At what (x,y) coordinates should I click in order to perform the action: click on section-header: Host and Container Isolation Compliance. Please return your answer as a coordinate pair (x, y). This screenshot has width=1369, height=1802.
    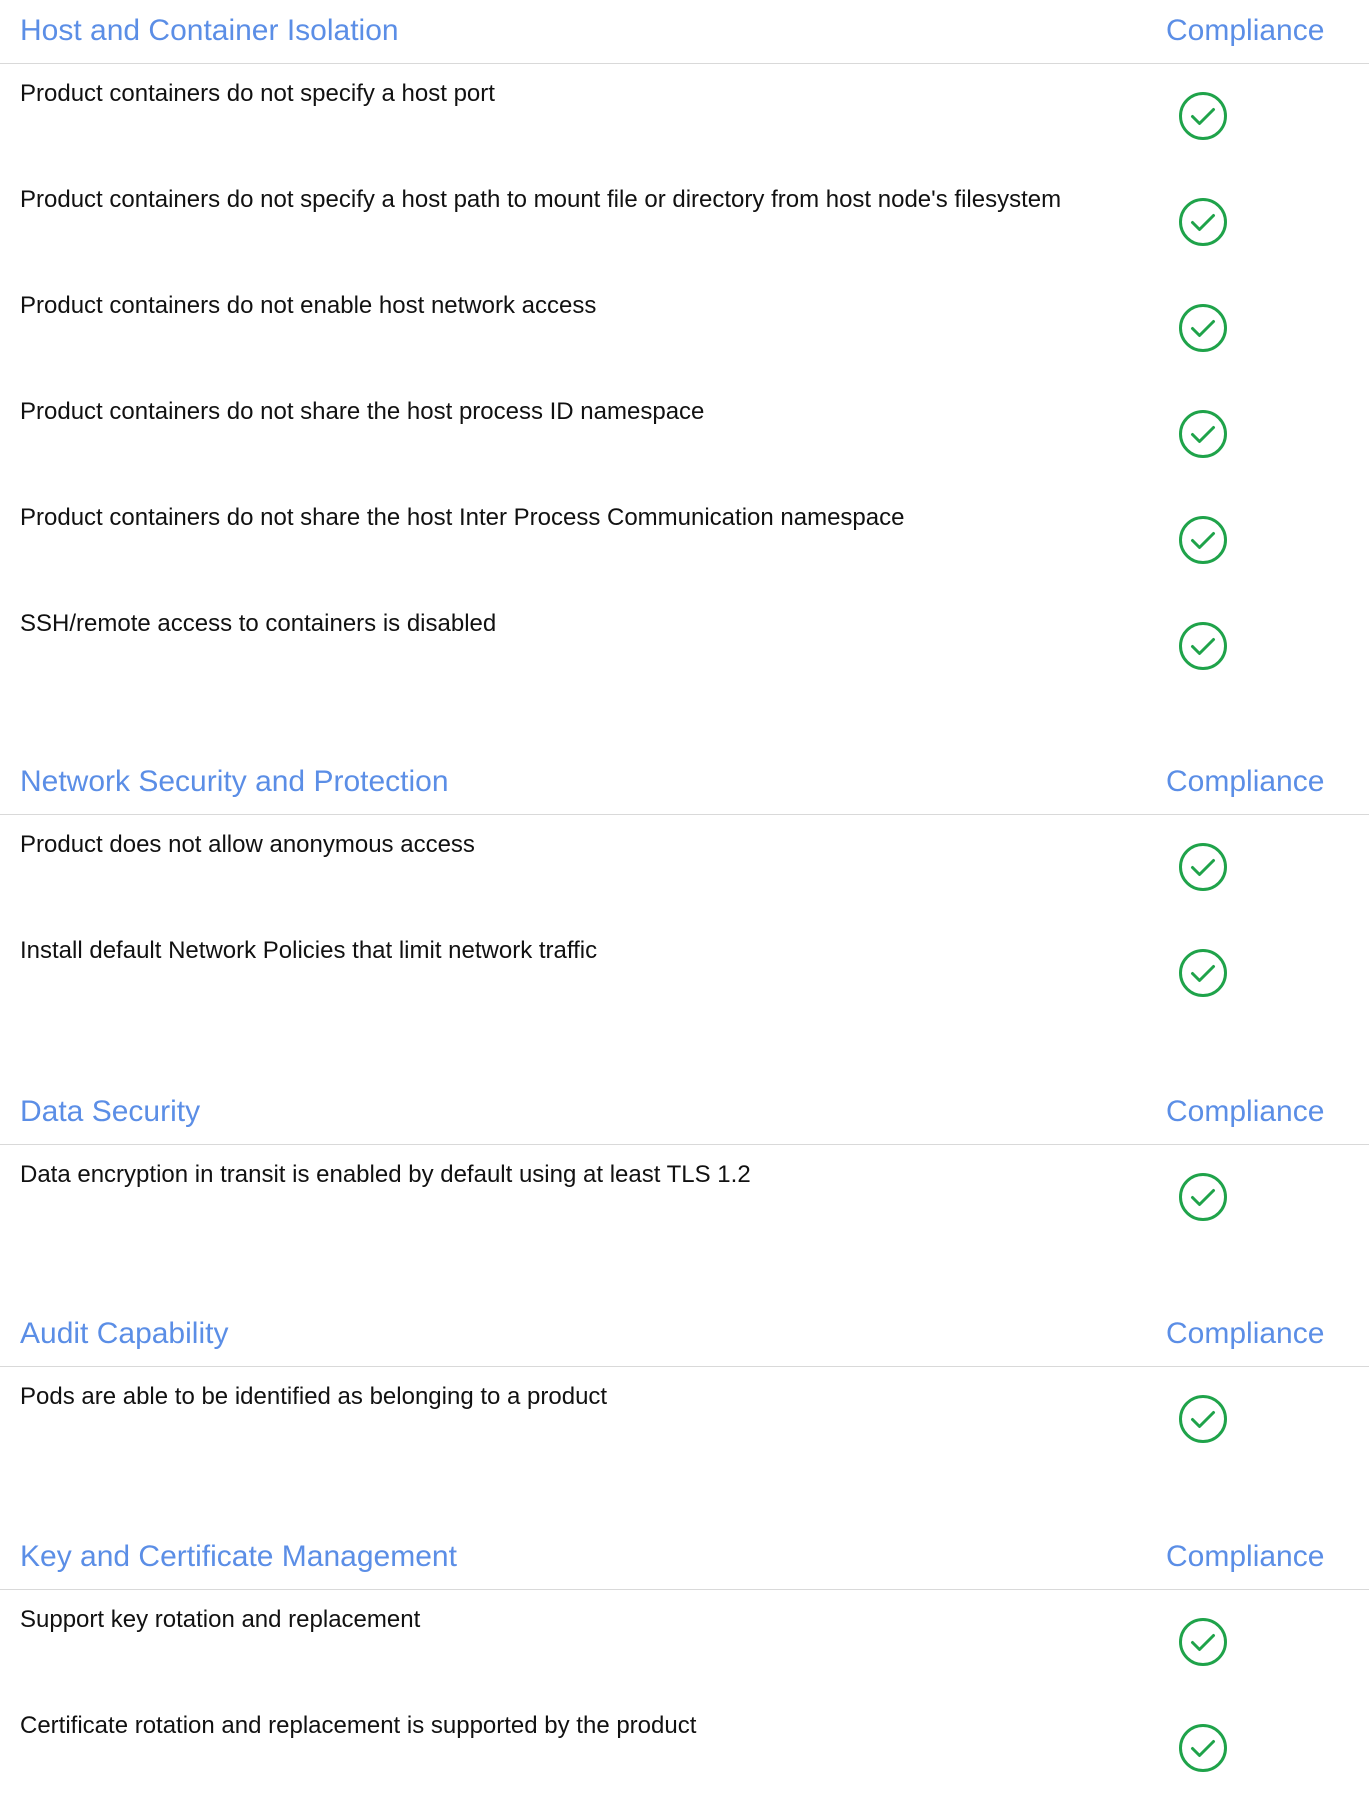
    Looking at the image, I should click on (684, 32).